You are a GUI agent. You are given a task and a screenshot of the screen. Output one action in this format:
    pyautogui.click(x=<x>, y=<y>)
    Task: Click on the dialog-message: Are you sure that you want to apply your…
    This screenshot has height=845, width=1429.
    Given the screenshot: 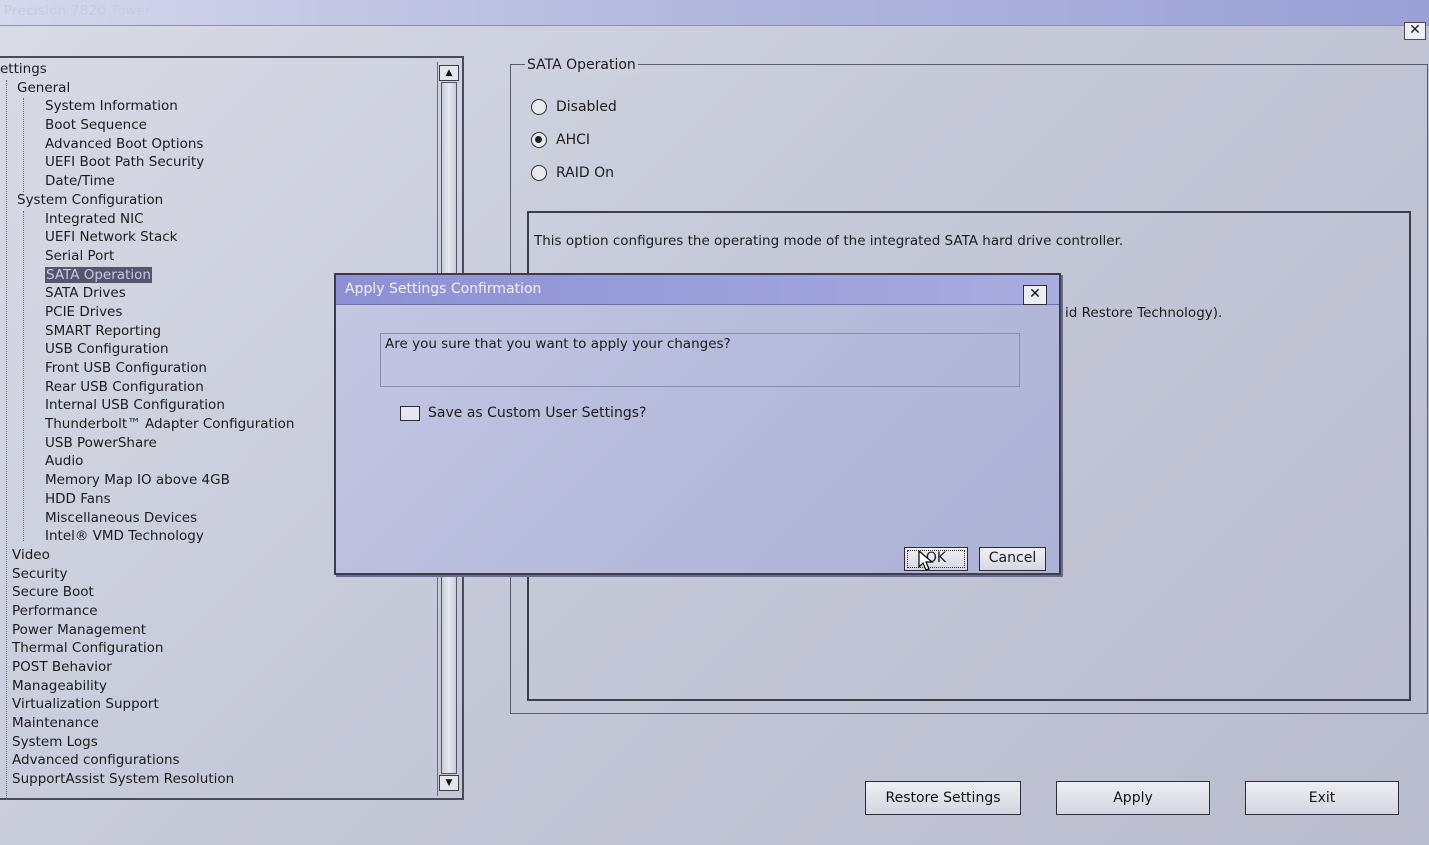 What is the action you would take?
    pyautogui.click(x=558, y=344)
    